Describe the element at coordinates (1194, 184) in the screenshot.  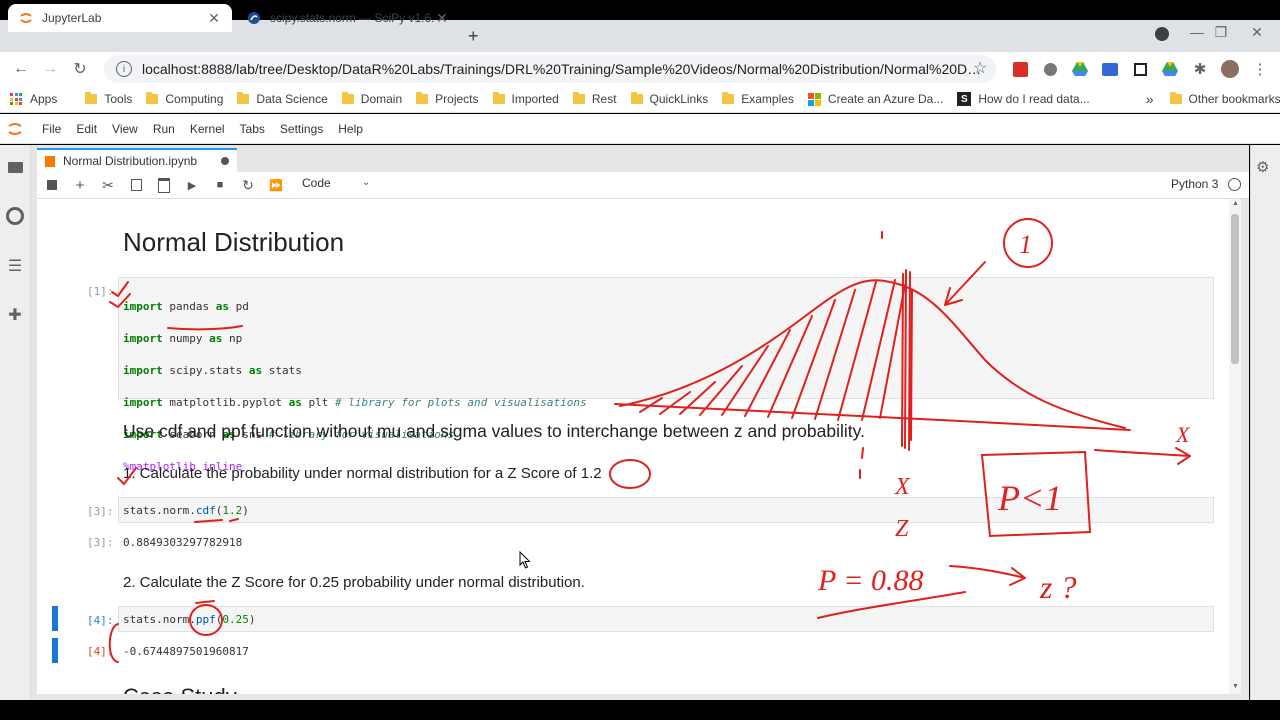
I see `kernel-name: Python 3` at that location.